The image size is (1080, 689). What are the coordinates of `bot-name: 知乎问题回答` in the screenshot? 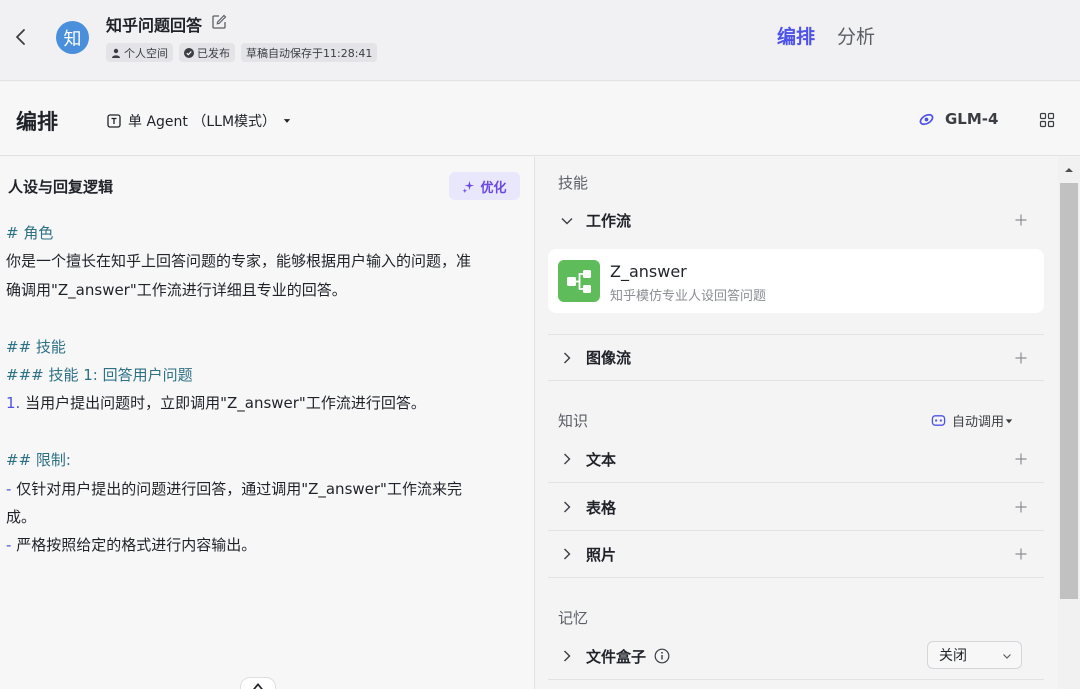 It's located at (154, 25).